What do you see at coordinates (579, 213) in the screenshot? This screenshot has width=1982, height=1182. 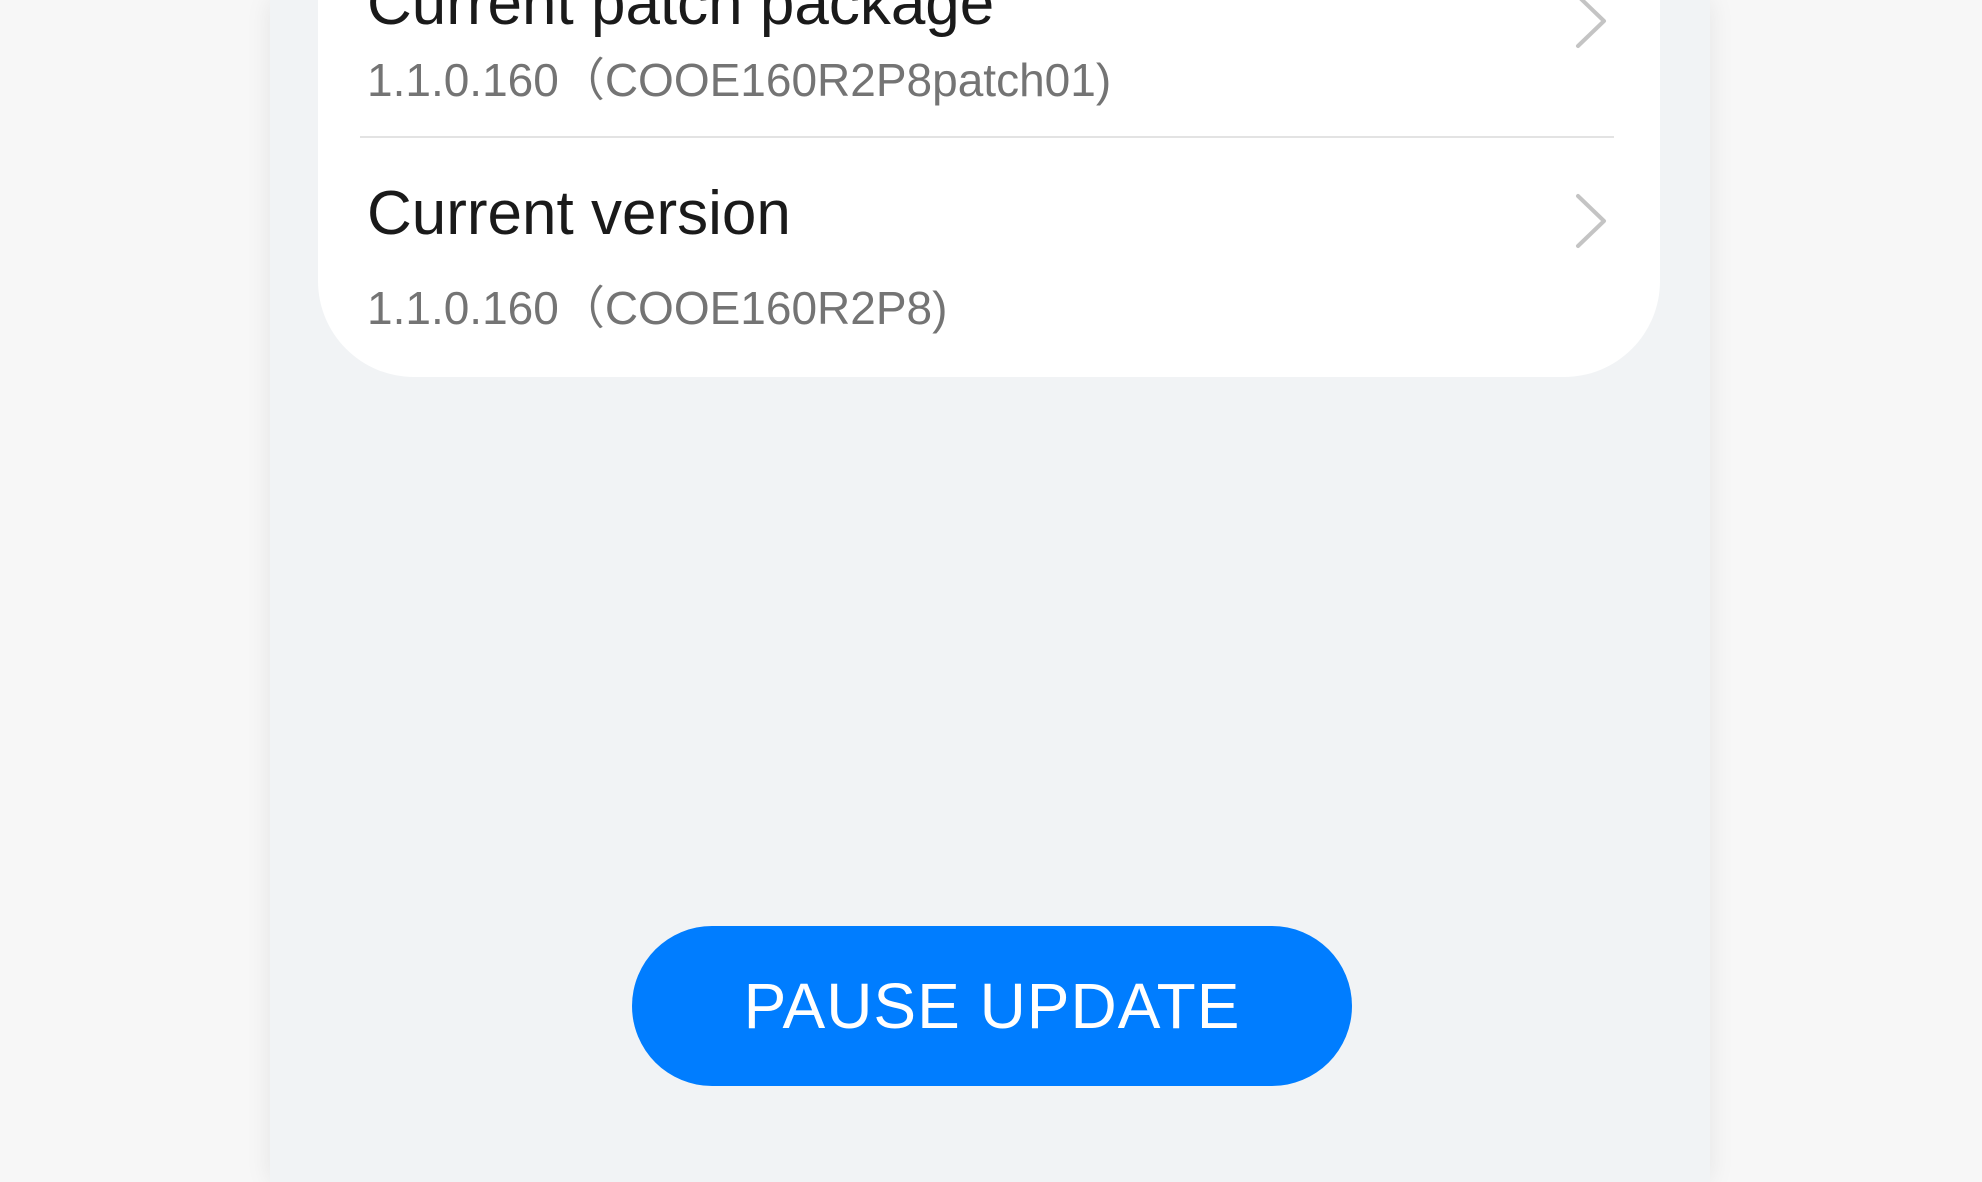 I see `list-item-title: Current version` at bounding box center [579, 213].